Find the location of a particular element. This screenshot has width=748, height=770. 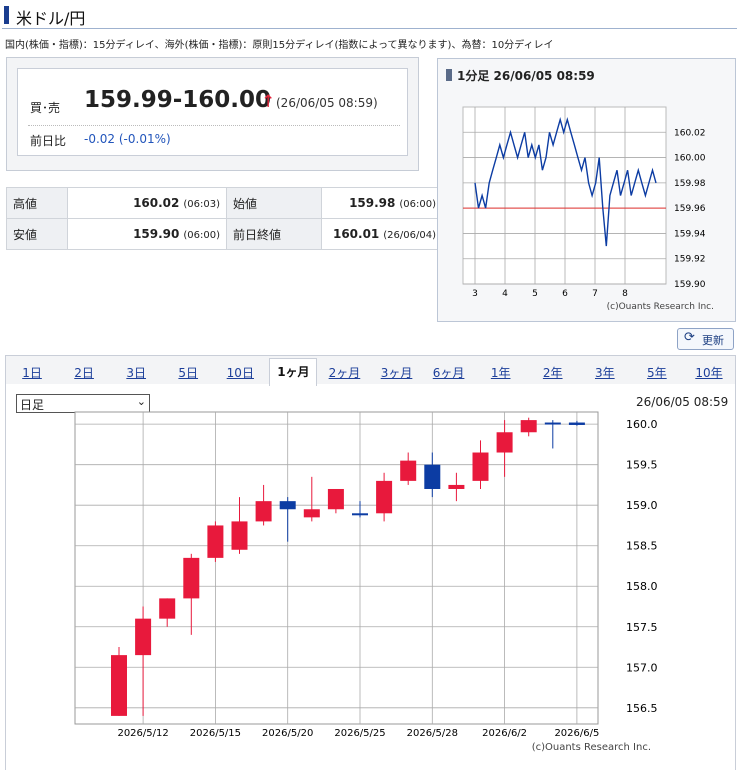

chevron-down-icon: ⌄ is located at coordinates (141, 401).